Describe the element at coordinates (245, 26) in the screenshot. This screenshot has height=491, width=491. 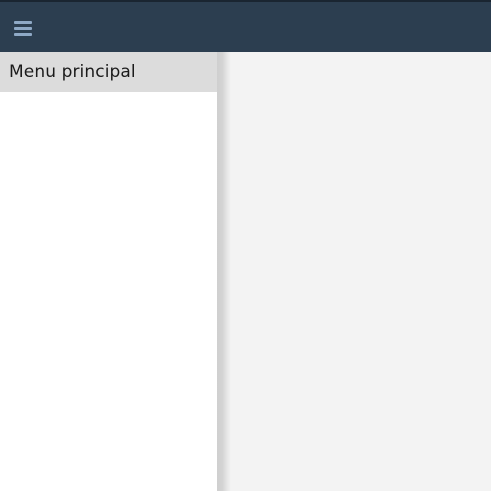
I see `top-bar` at that location.